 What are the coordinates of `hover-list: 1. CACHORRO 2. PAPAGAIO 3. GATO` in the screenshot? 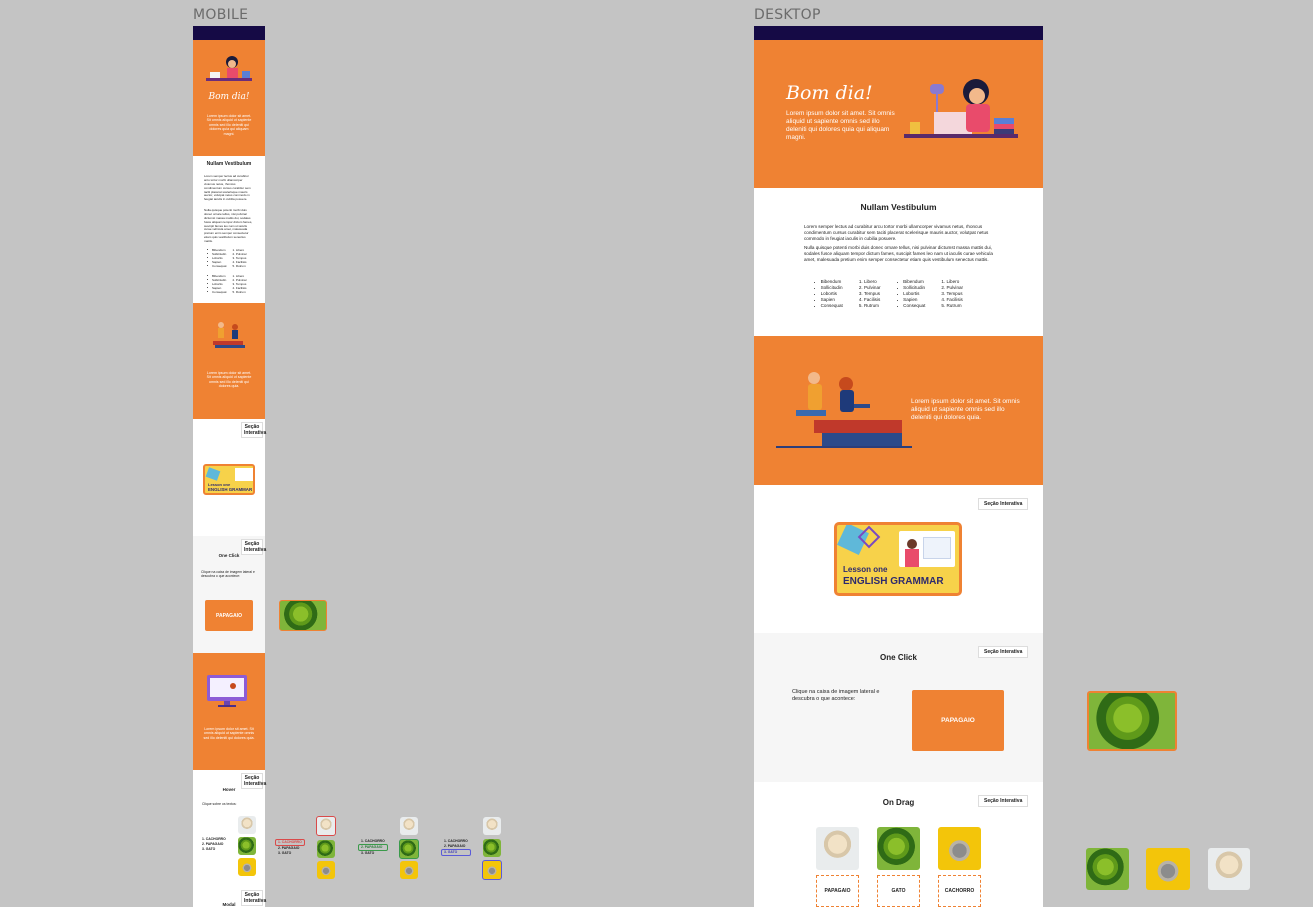 It's located at (214, 844).